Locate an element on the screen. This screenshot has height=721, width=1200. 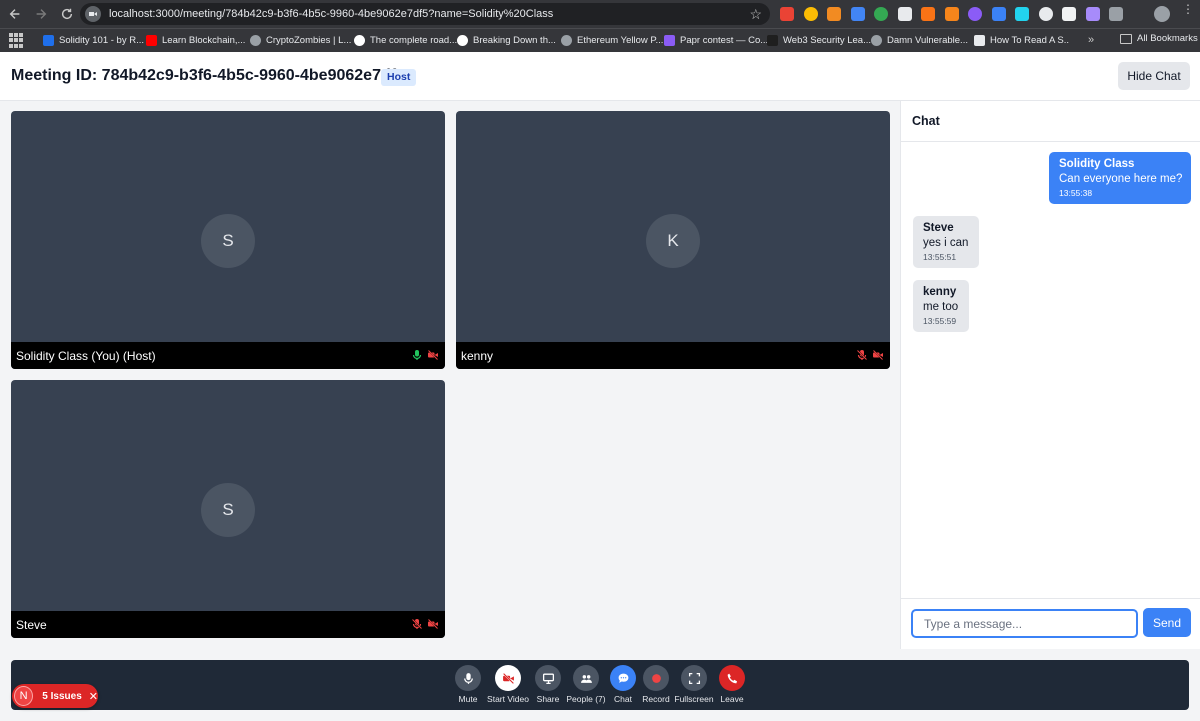
close-icon: ✕ is located at coordinates (93, 696).